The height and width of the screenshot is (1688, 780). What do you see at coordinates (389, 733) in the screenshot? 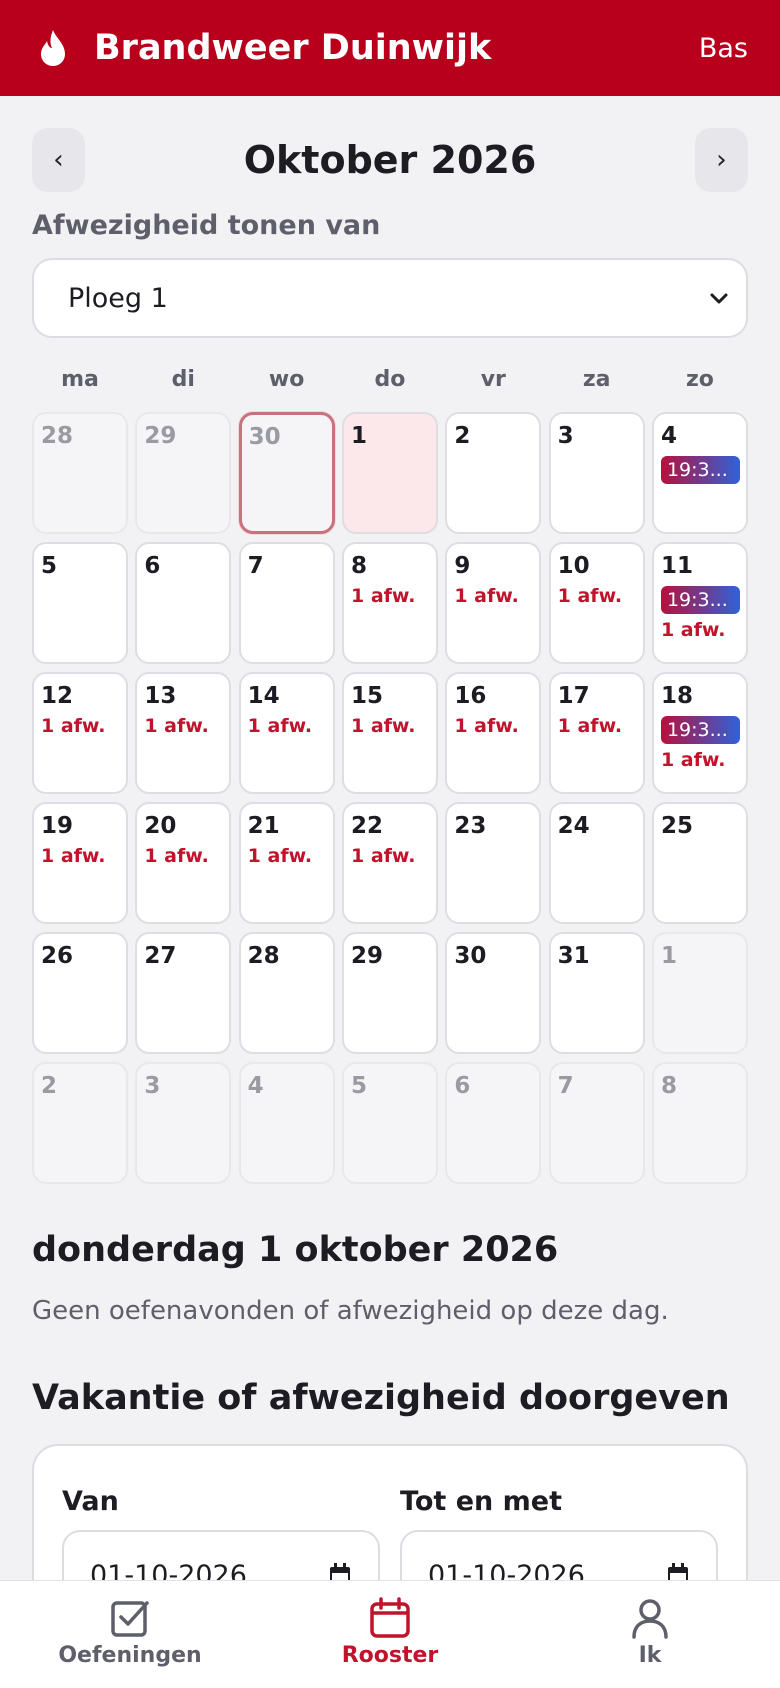
I see `calendar-day-cell: 15 1 afw.` at bounding box center [389, 733].